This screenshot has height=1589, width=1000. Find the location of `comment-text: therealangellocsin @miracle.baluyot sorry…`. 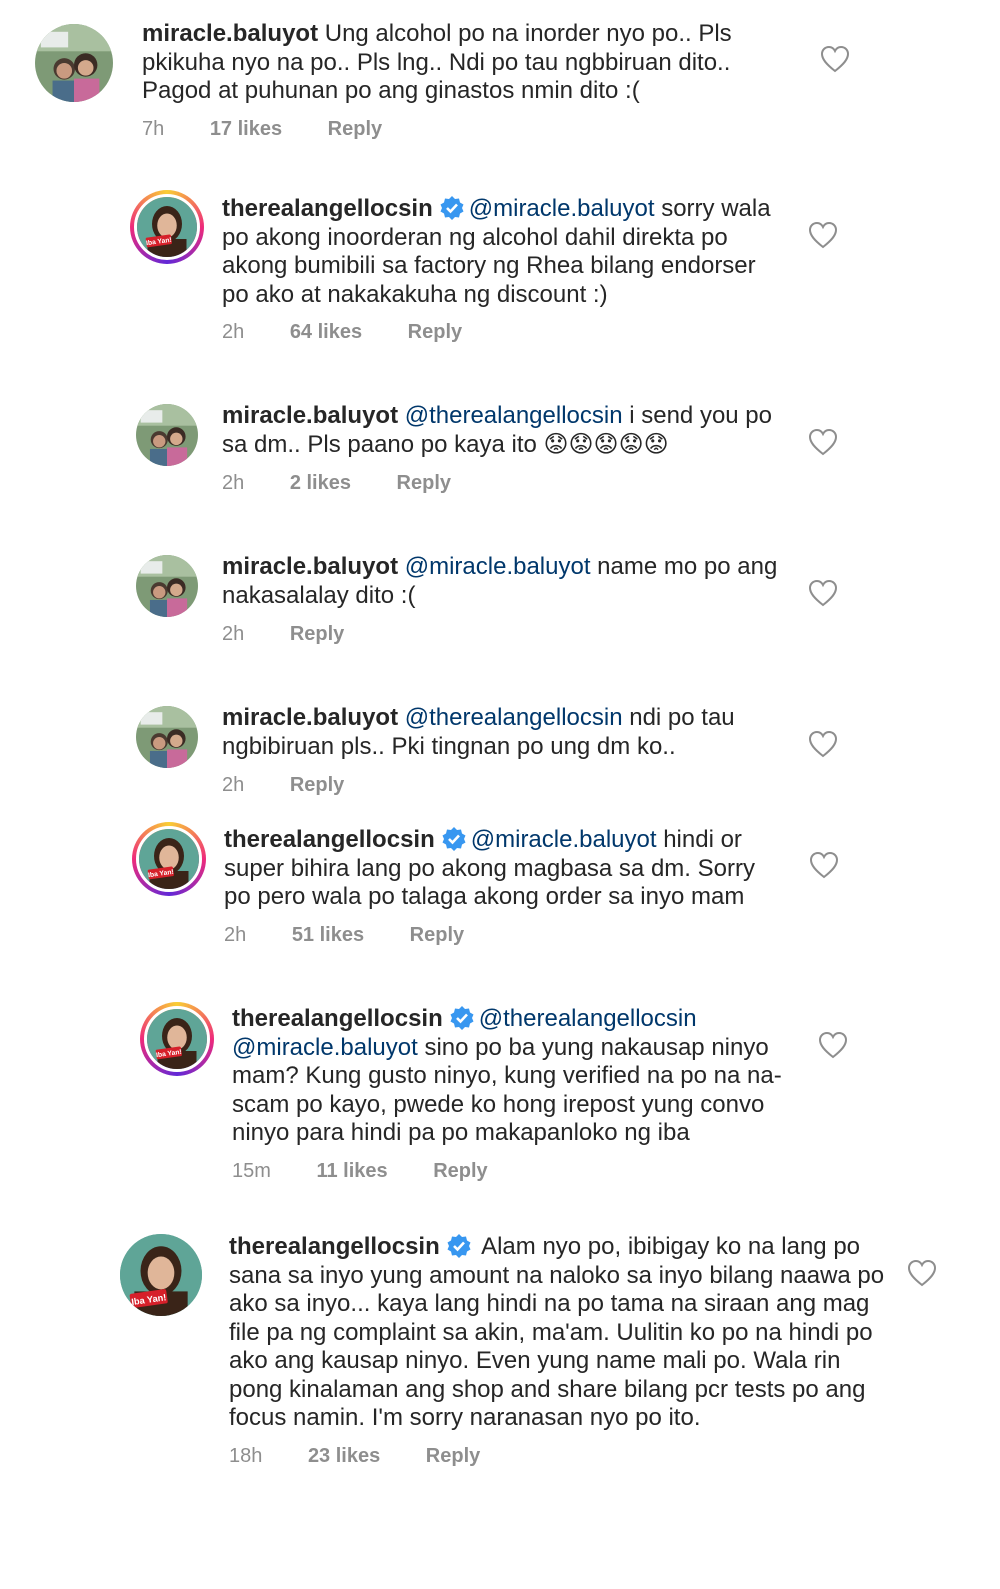

comment-text: therealangellocsin @miracle.baluyot sorry… is located at coordinates (502, 252).